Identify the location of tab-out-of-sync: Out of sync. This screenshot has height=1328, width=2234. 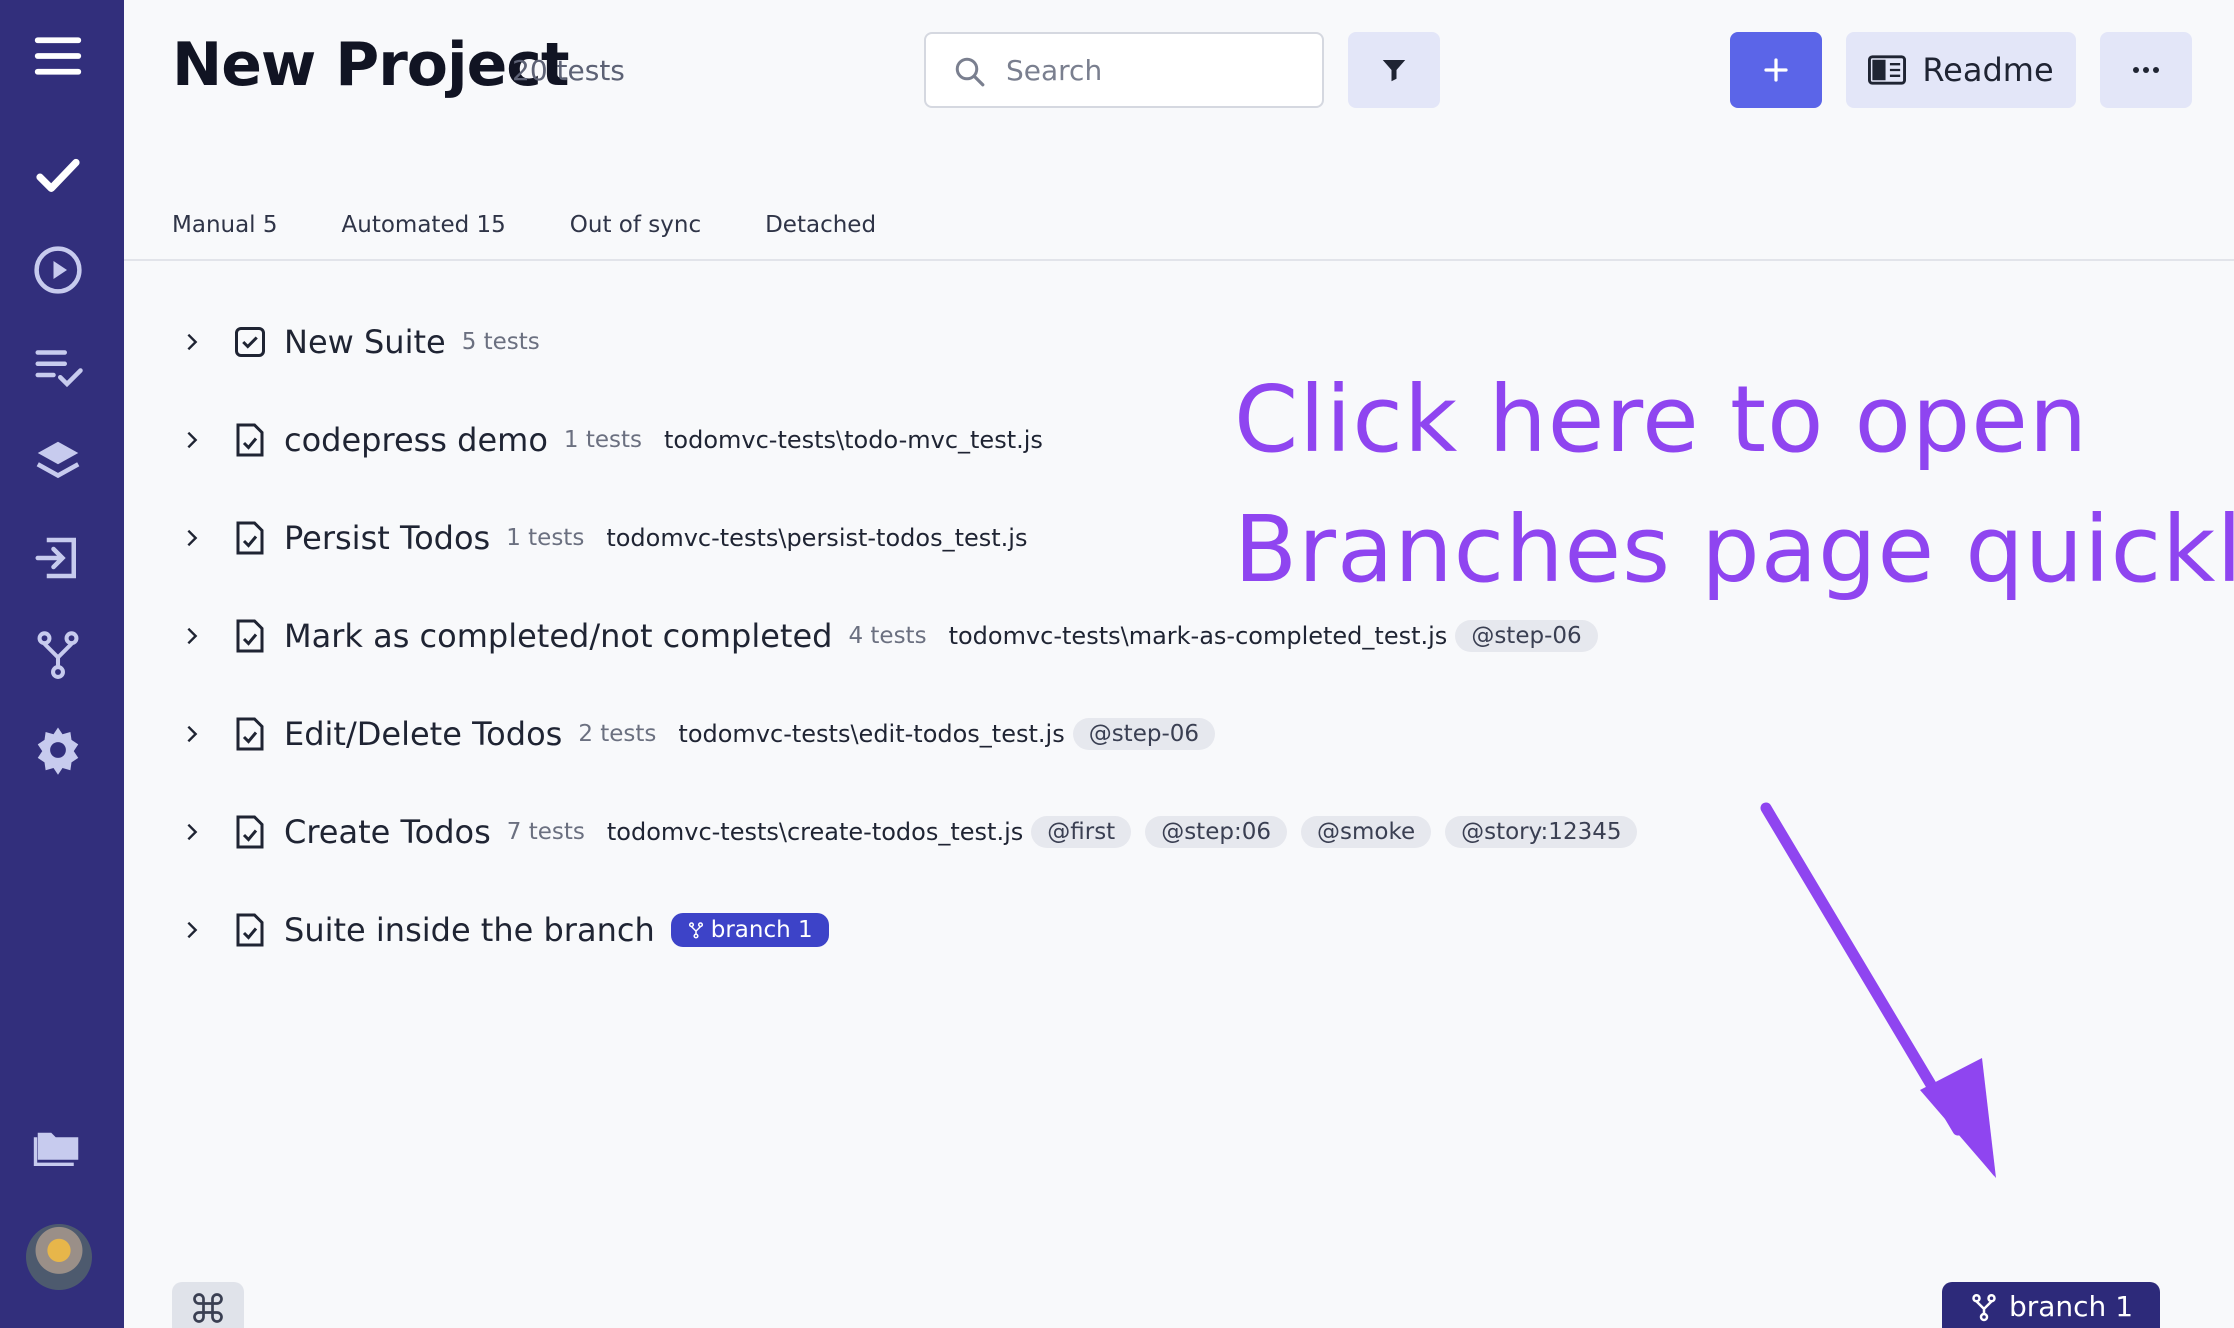
(635, 225).